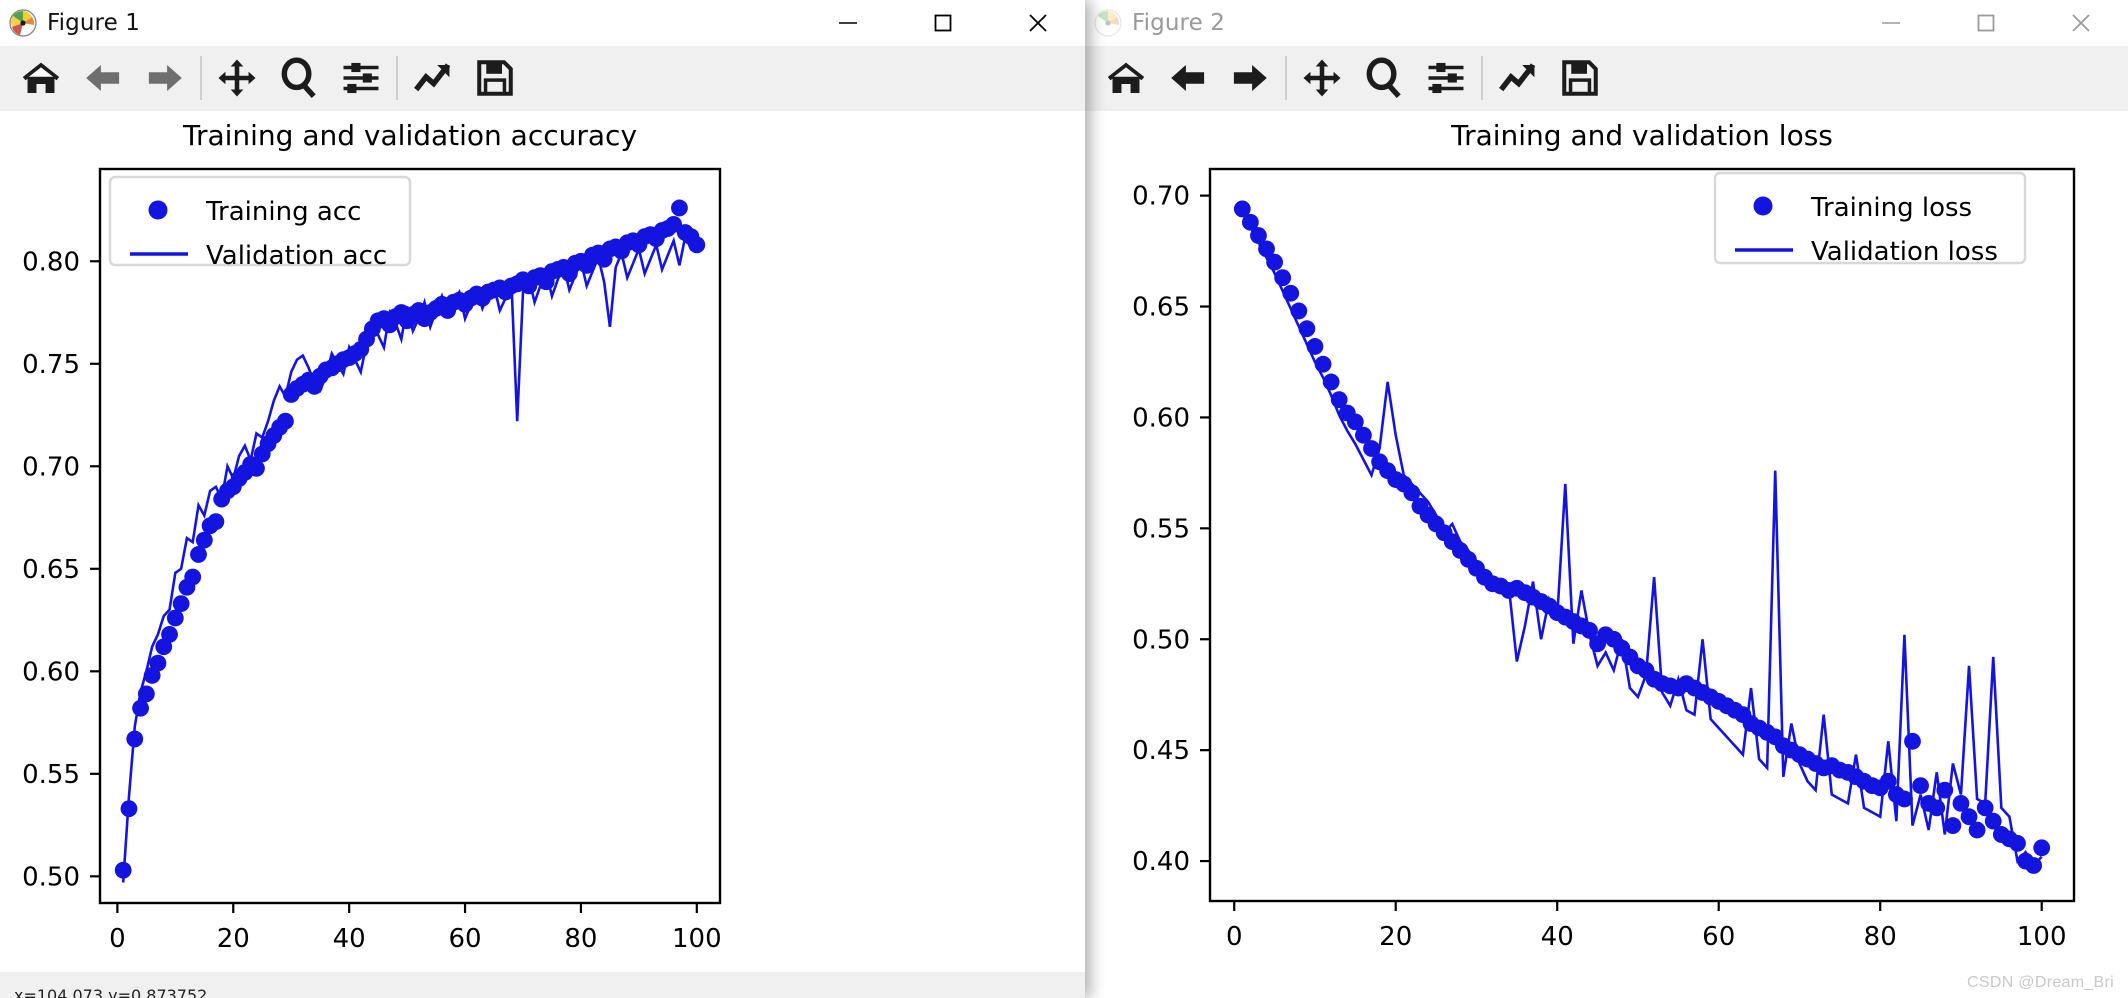 The width and height of the screenshot is (2128, 998). I want to click on chart-title: Training and validation loss, so click(1641, 135).